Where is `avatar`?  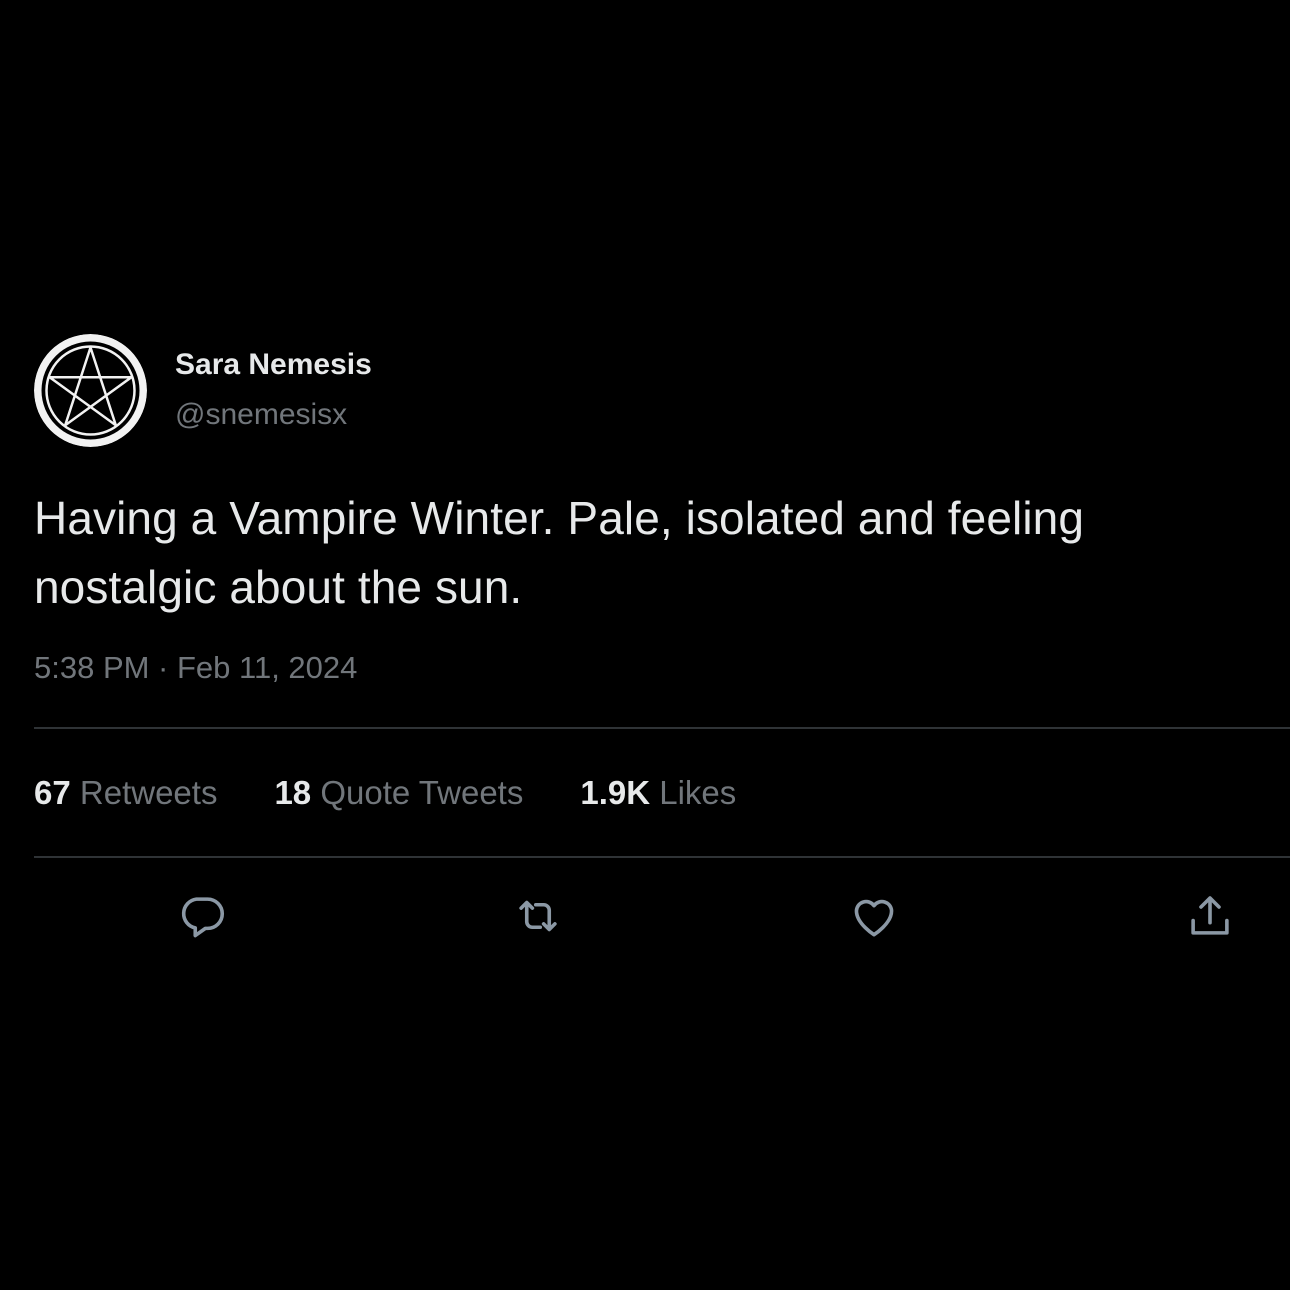 avatar is located at coordinates (90, 390).